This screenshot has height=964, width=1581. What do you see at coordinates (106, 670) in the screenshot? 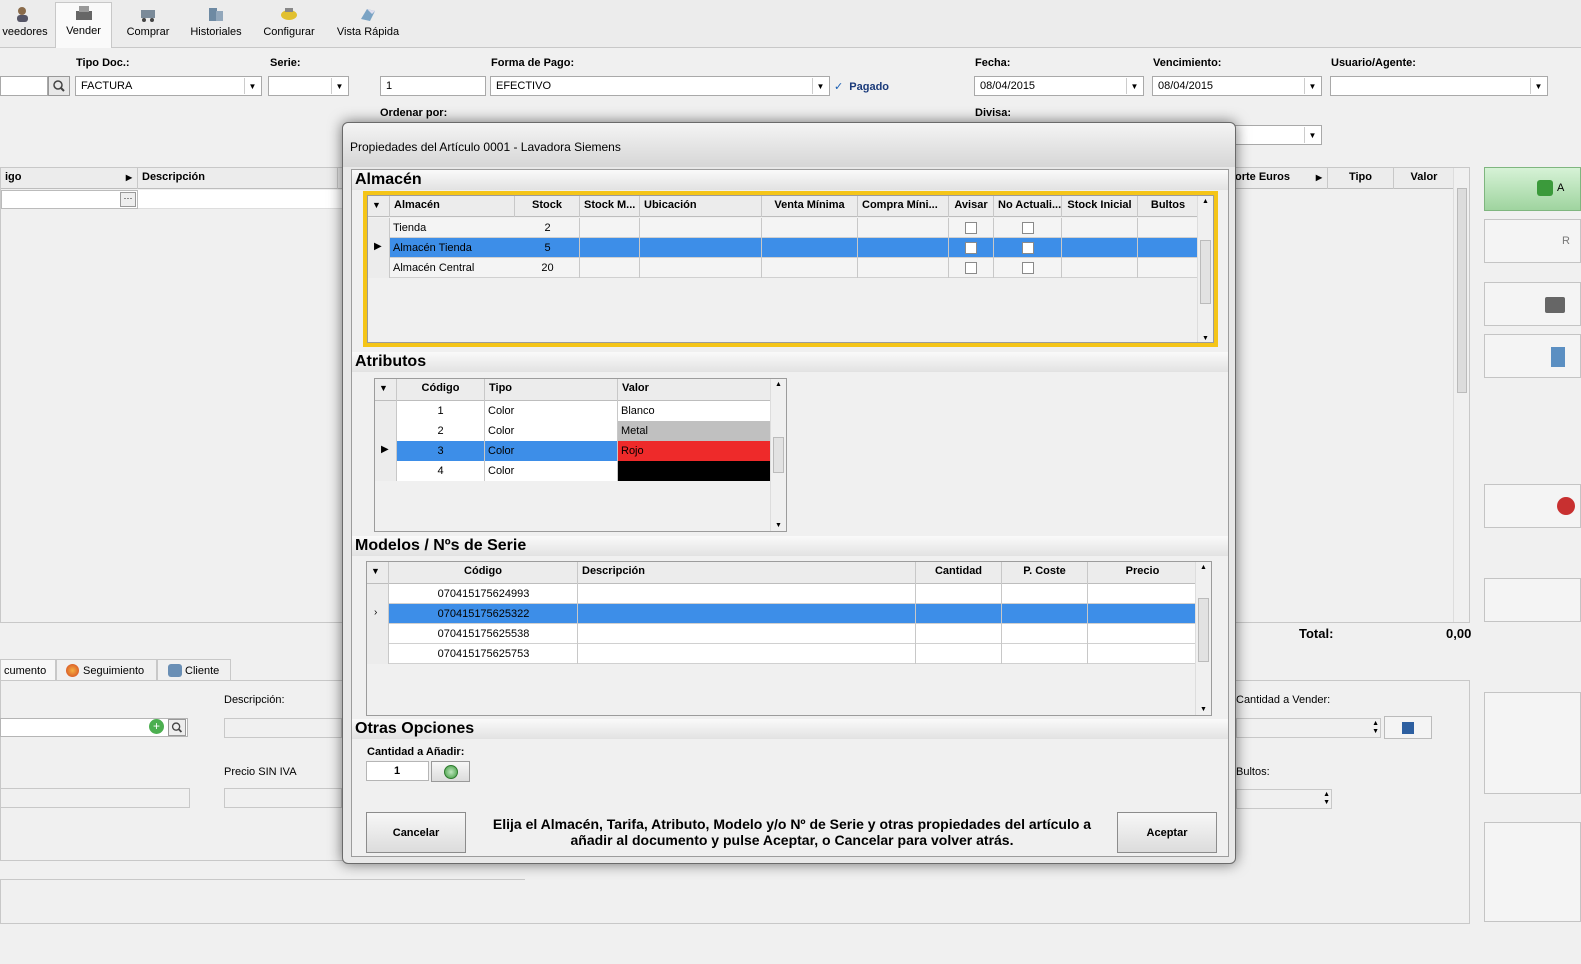
I see `tab-seguimiento: Seguimiento` at bounding box center [106, 670].